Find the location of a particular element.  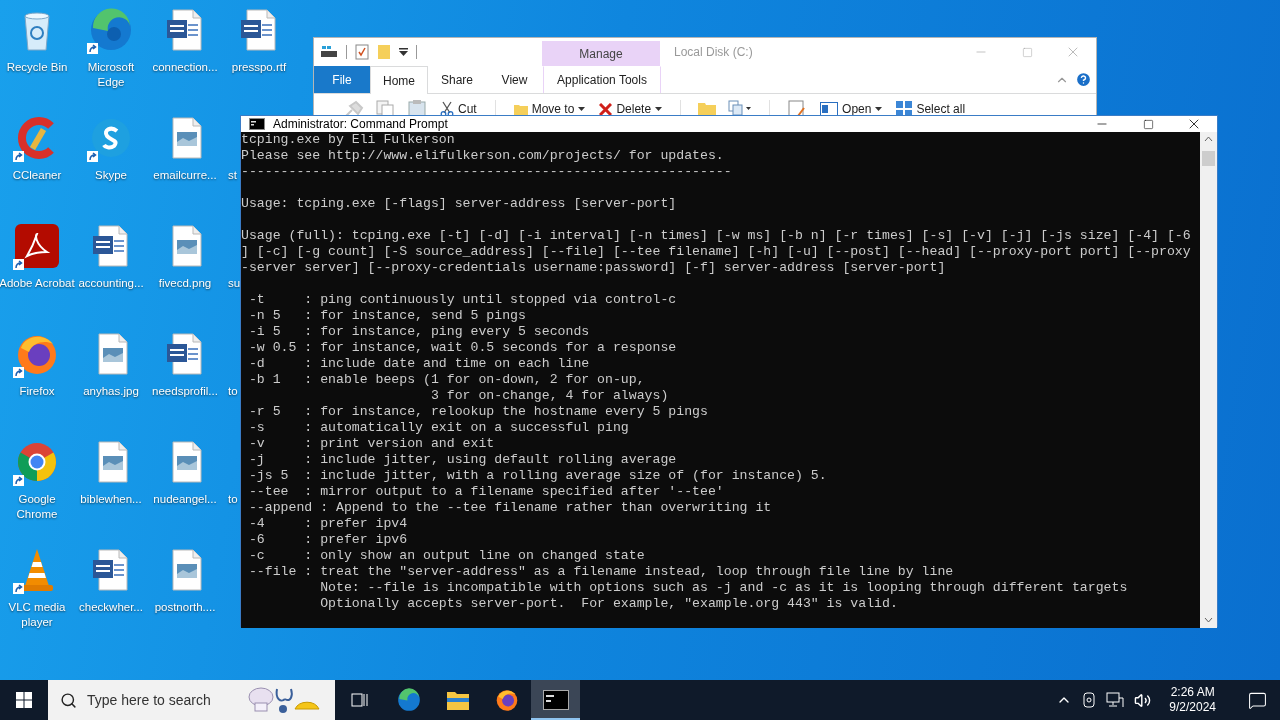

scrollbar is located at coordinates (1208, 380).